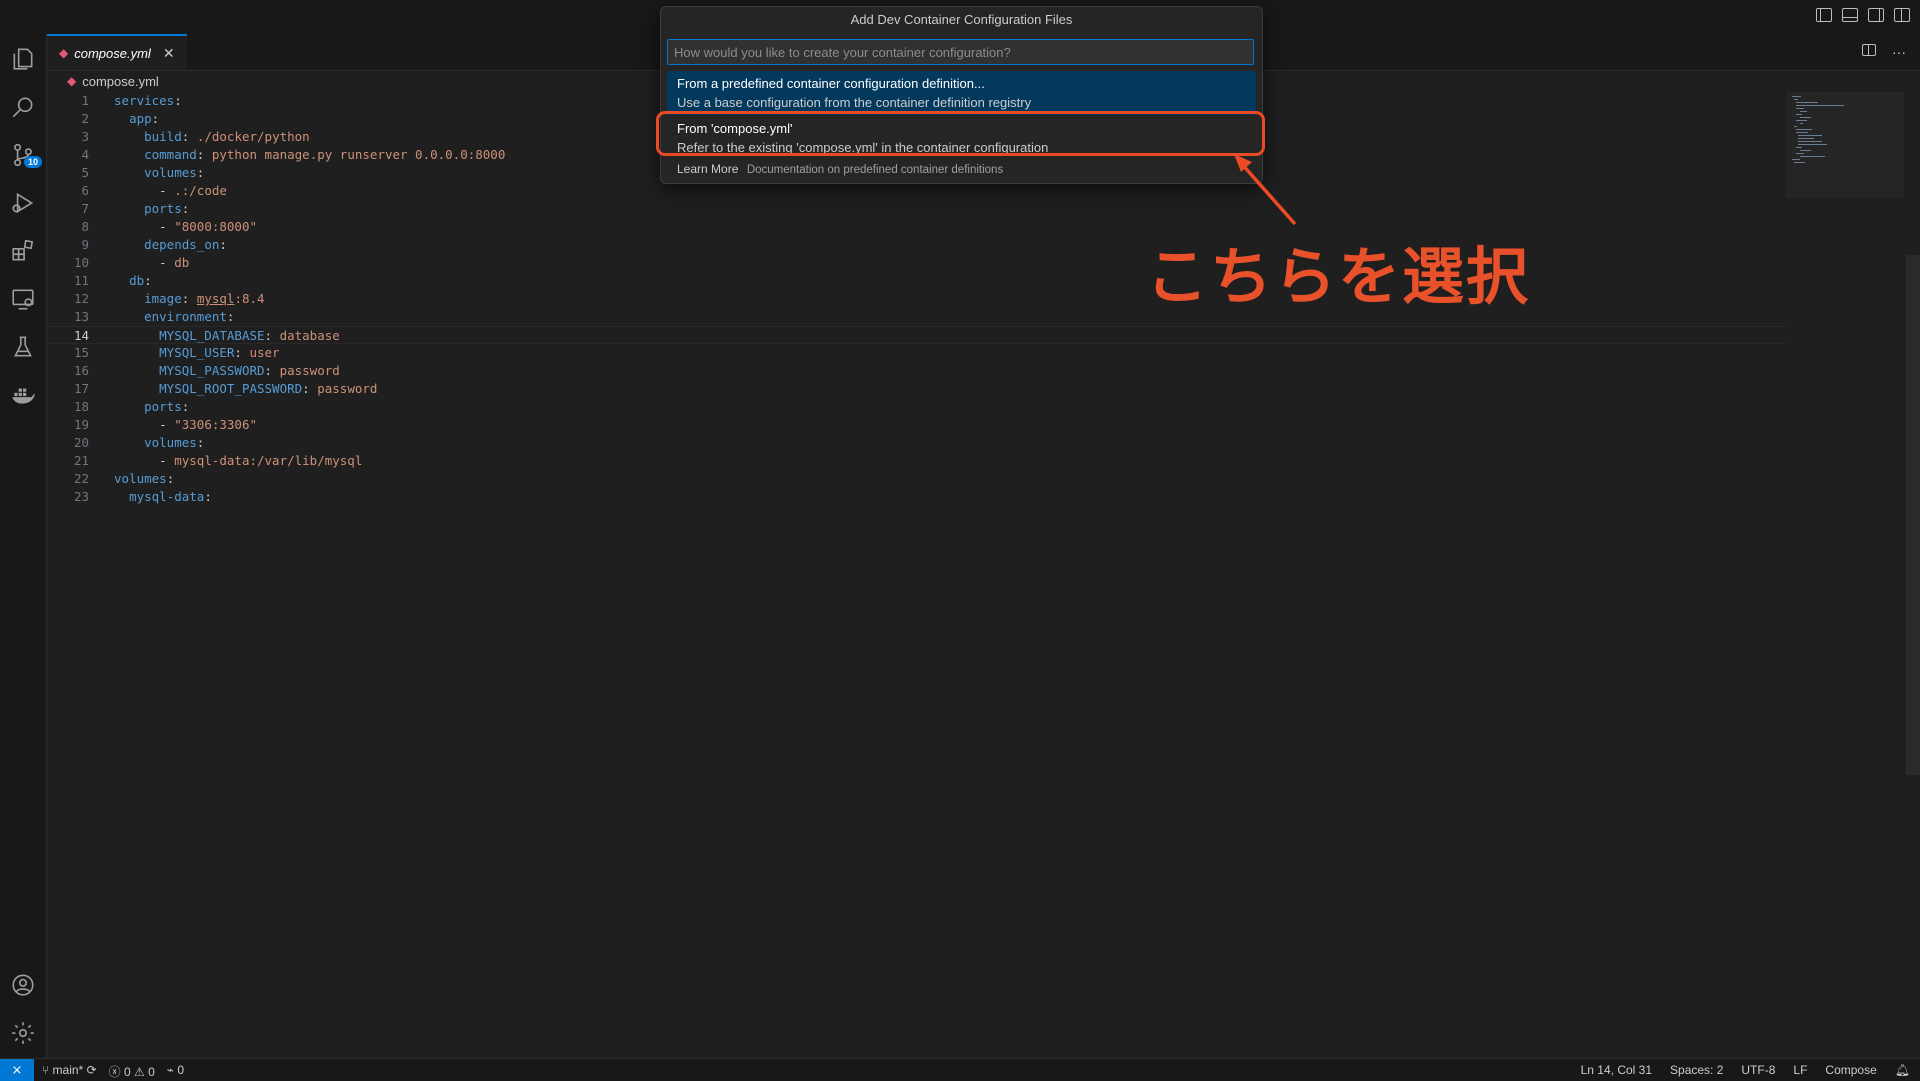 This screenshot has width=1920, height=1081. What do you see at coordinates (85, 244) in the screenshot?
I see `line-number: 9` at bounding box center [85, 244].